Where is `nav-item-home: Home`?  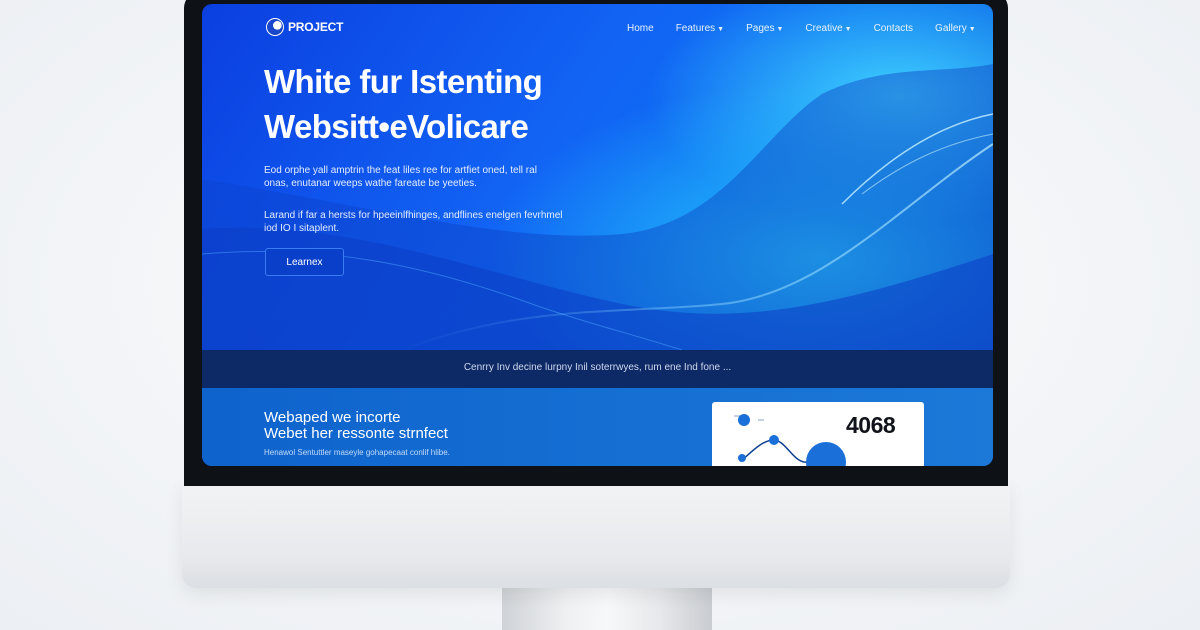
nav-item-home: Home is located at coordinates (640, 28).